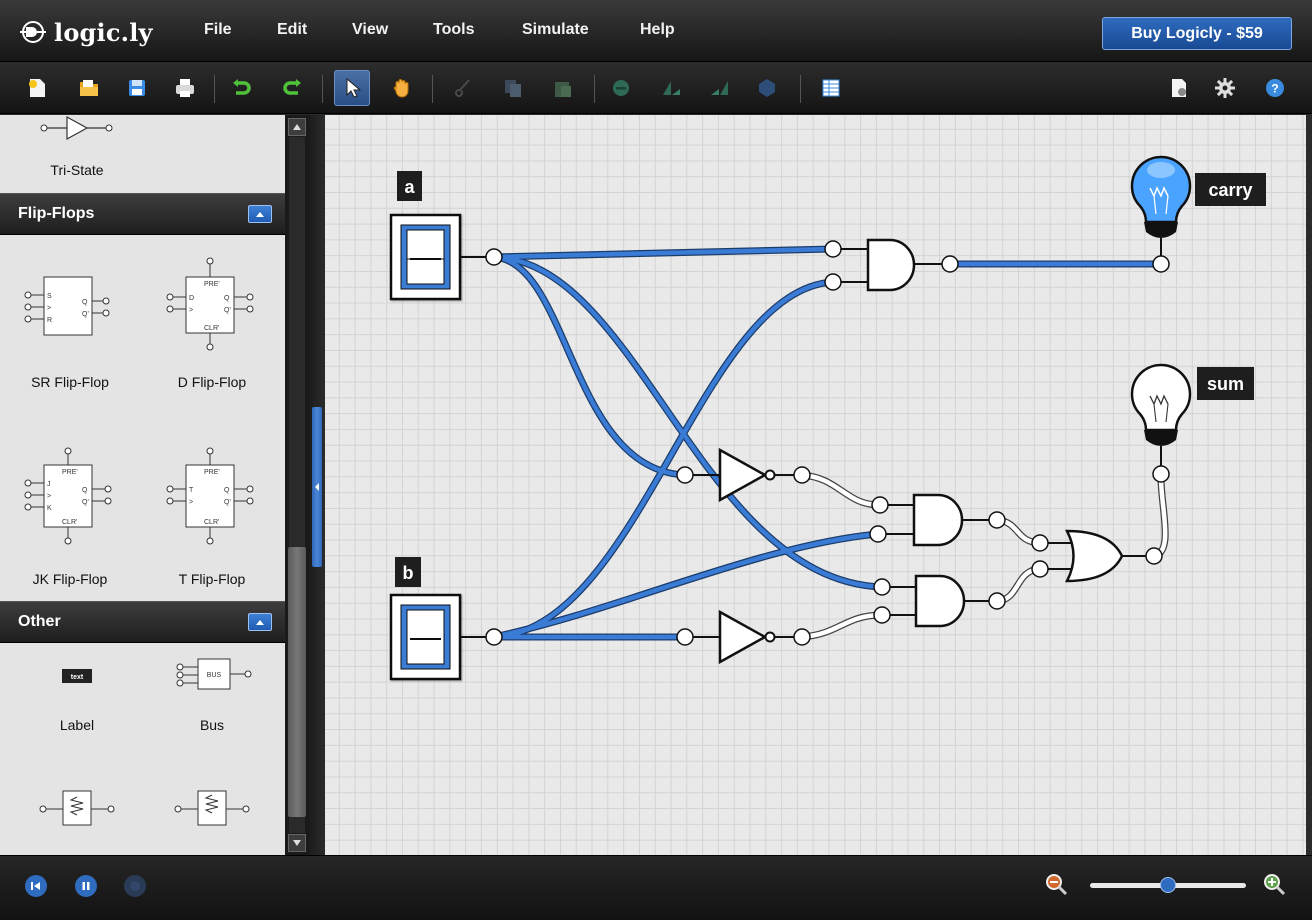  What do you see at coordinates (292, 30) in the screenshot?
I see `menu-edit: Edit` at bounding box center [292, 30].